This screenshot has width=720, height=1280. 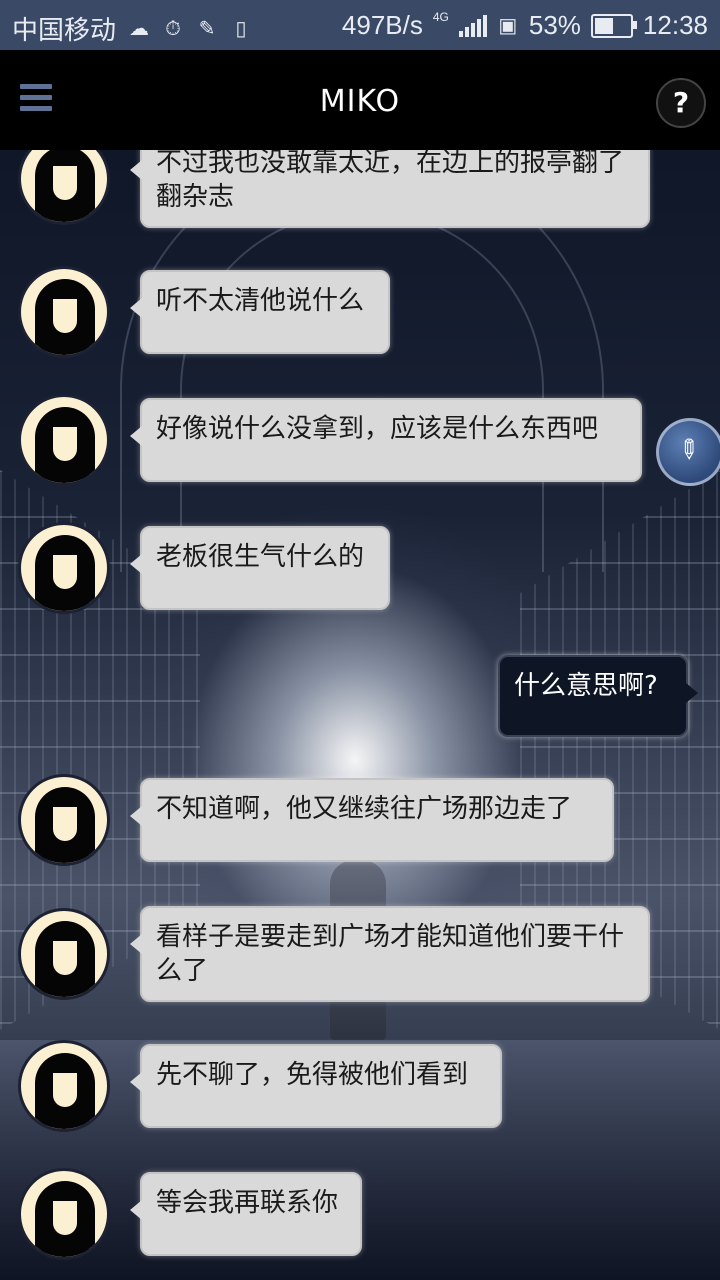 I want to click on incoming-message-bubble: 老板很生气什么的, so click(x=260, y=568).